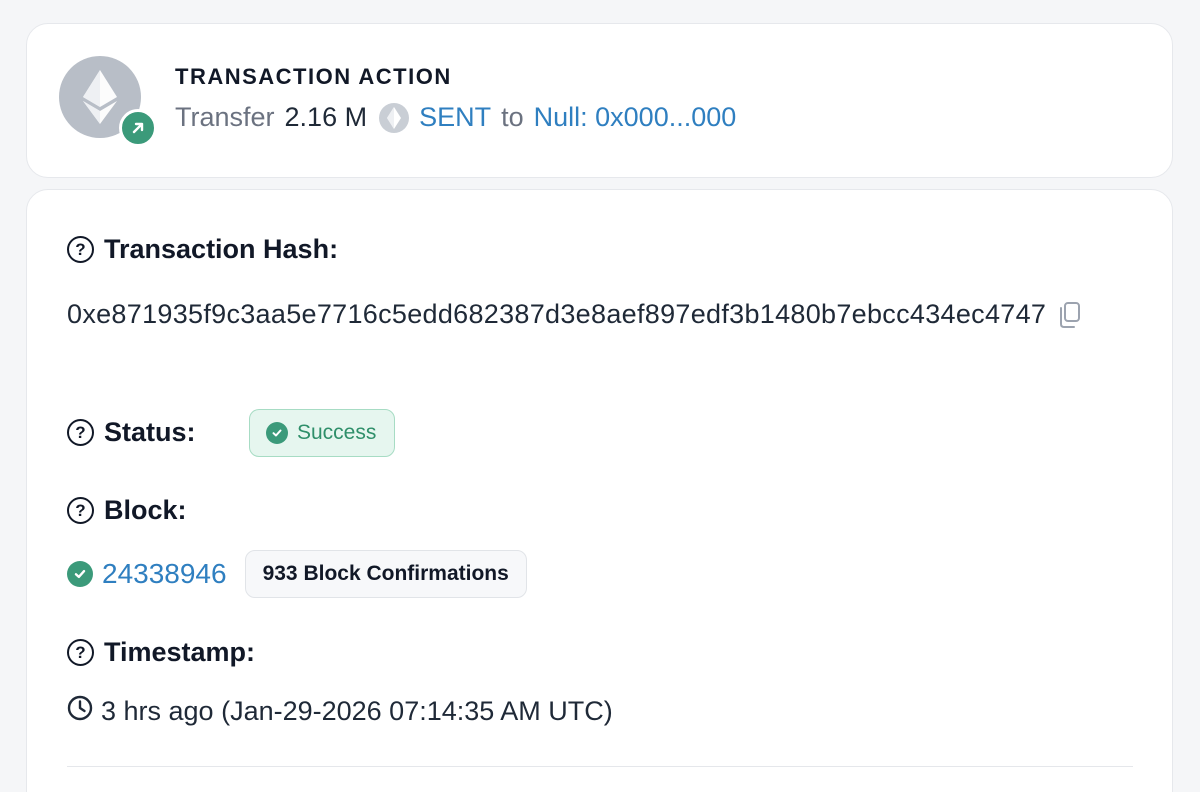  Describe the element at coordinates (313, 76) in the screenshot. I see `action-title: TRANSACTION ACTION` at that location.